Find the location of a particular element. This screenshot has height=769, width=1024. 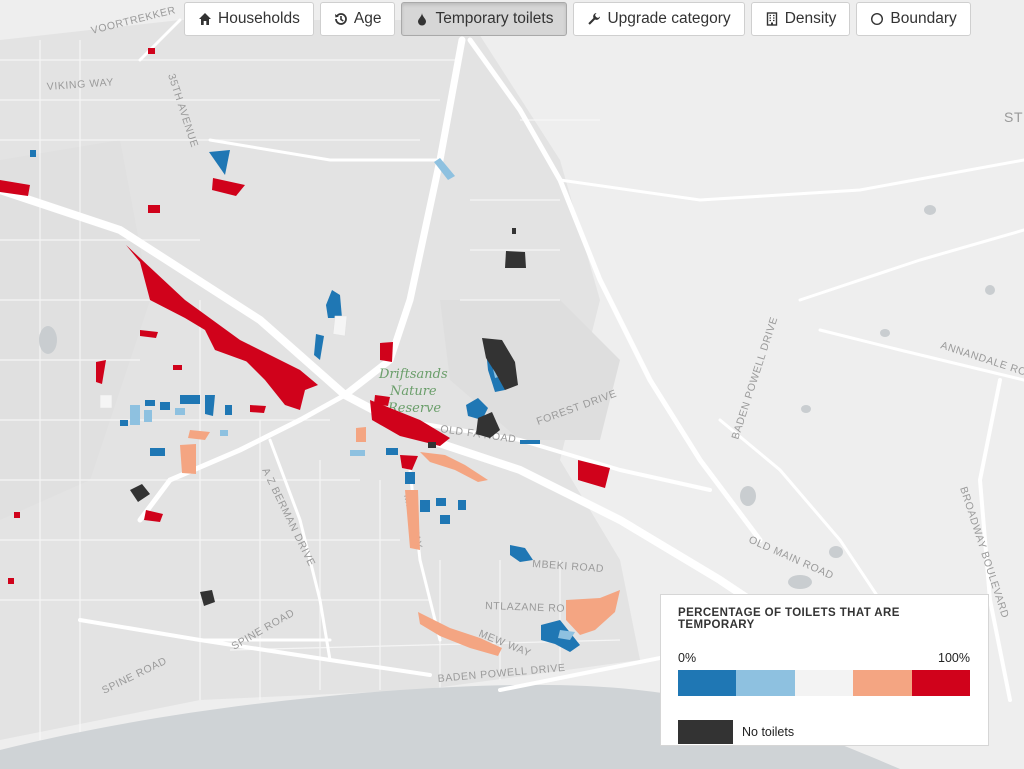

density-button: Density is located at coordinates (800, 19).